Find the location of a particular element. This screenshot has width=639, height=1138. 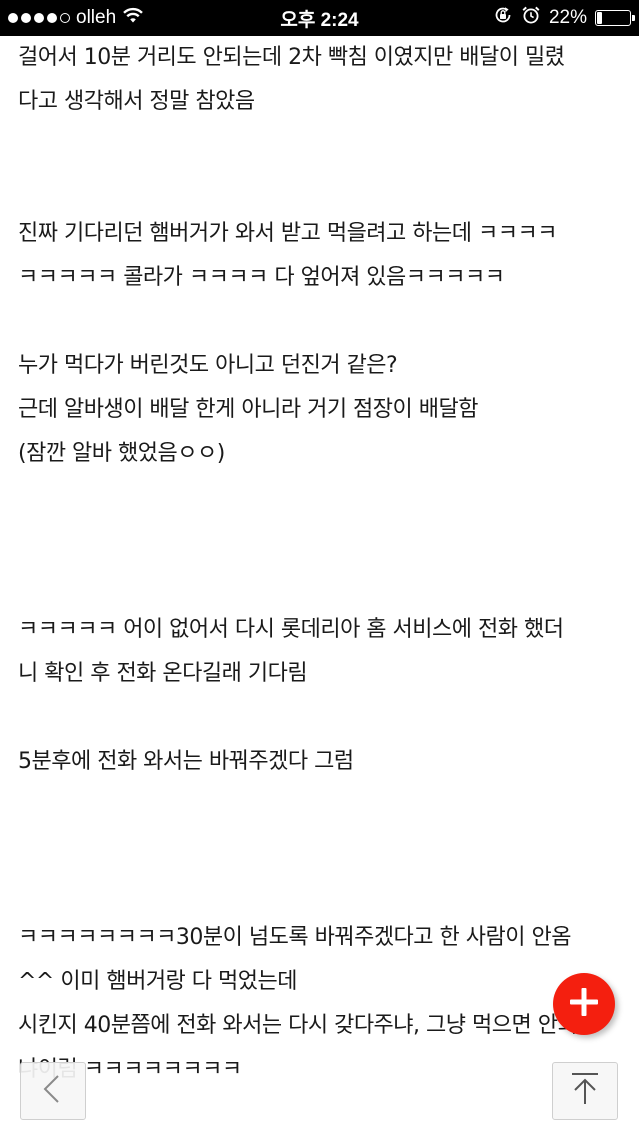

scroll-to-top-button is located at coordinates (585, 1091).